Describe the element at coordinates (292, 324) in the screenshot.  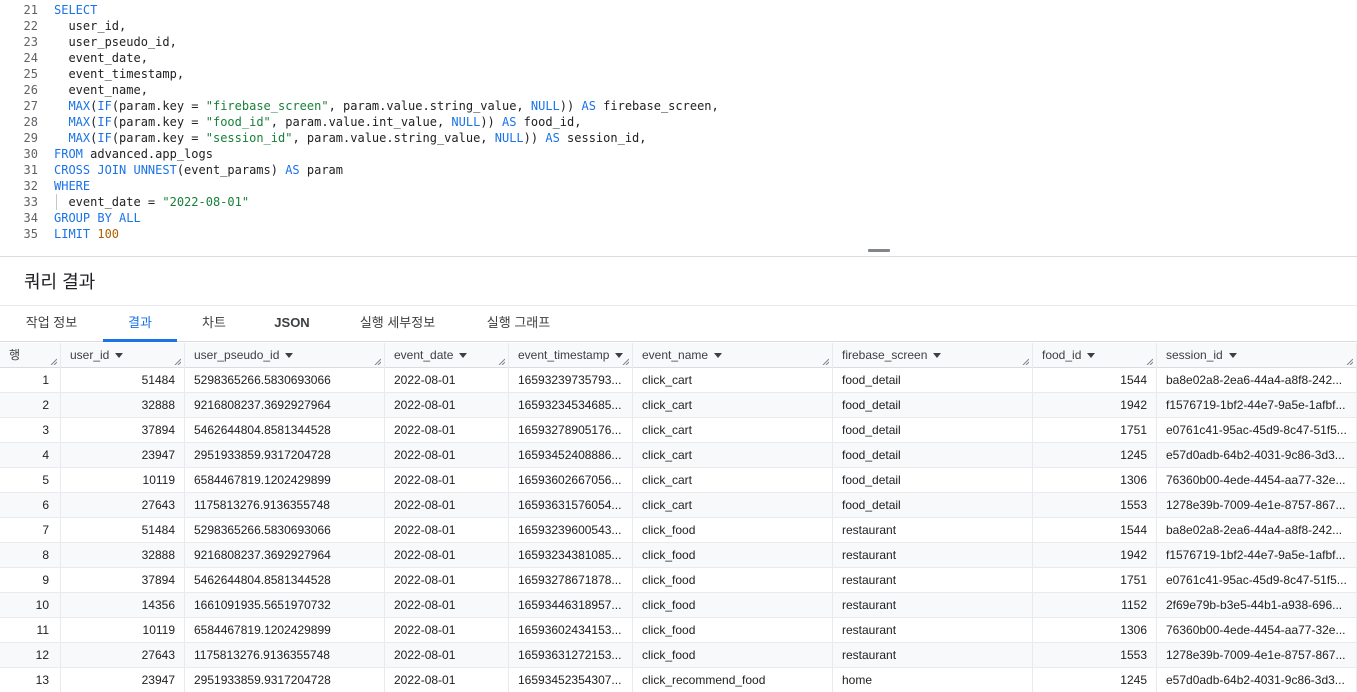
I see `tab-json: JSON` at that location.